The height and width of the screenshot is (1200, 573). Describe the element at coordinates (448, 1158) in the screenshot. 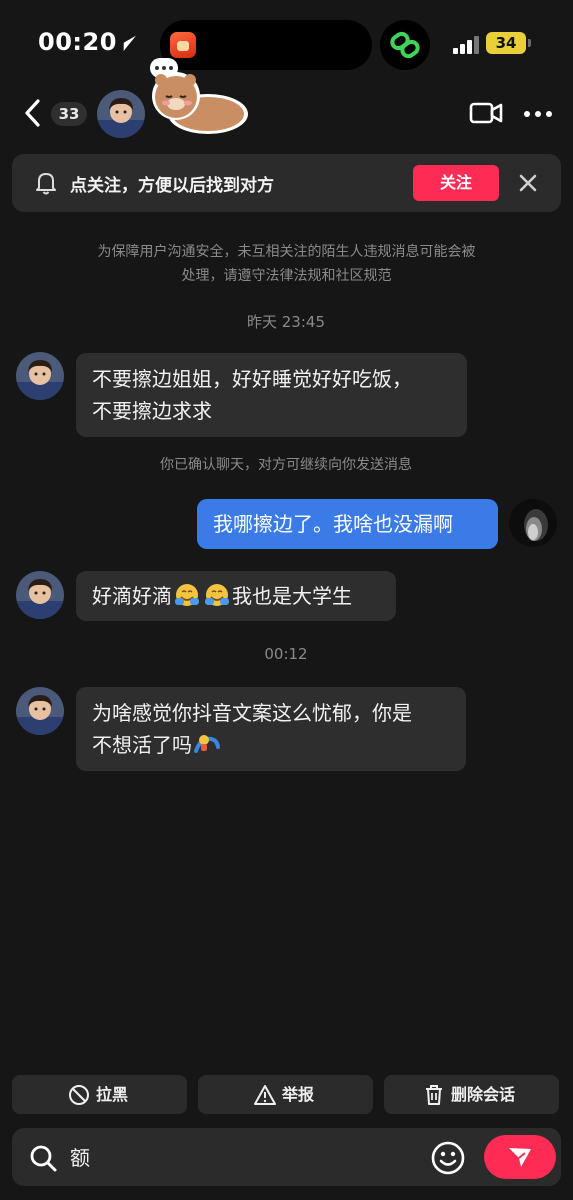

I see `emoji-icon` at that location.